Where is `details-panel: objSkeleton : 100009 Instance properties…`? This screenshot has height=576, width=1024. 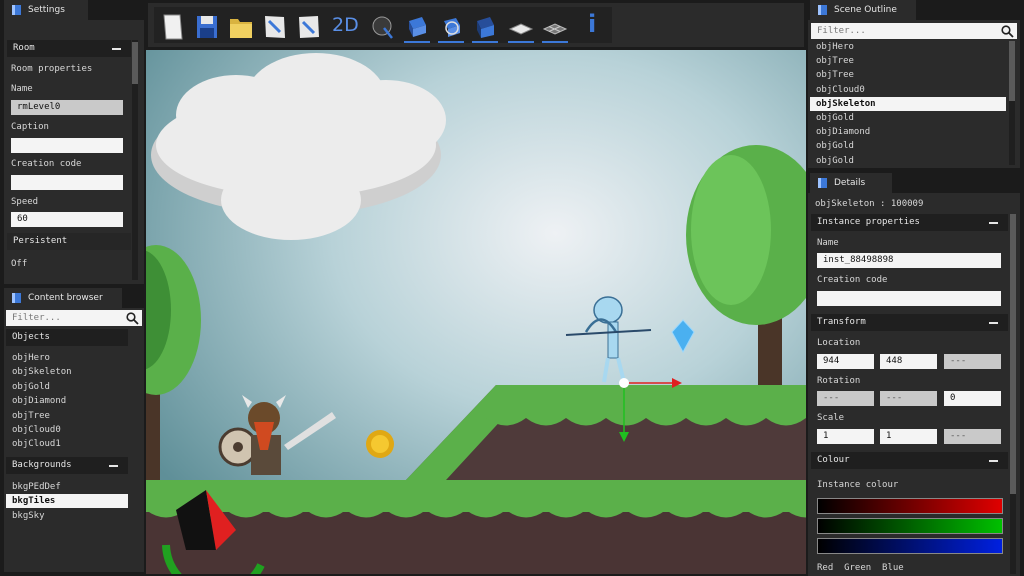 details-panel: objSkeleton : 100009 Instance properties… is located at coordinates (914, 384).